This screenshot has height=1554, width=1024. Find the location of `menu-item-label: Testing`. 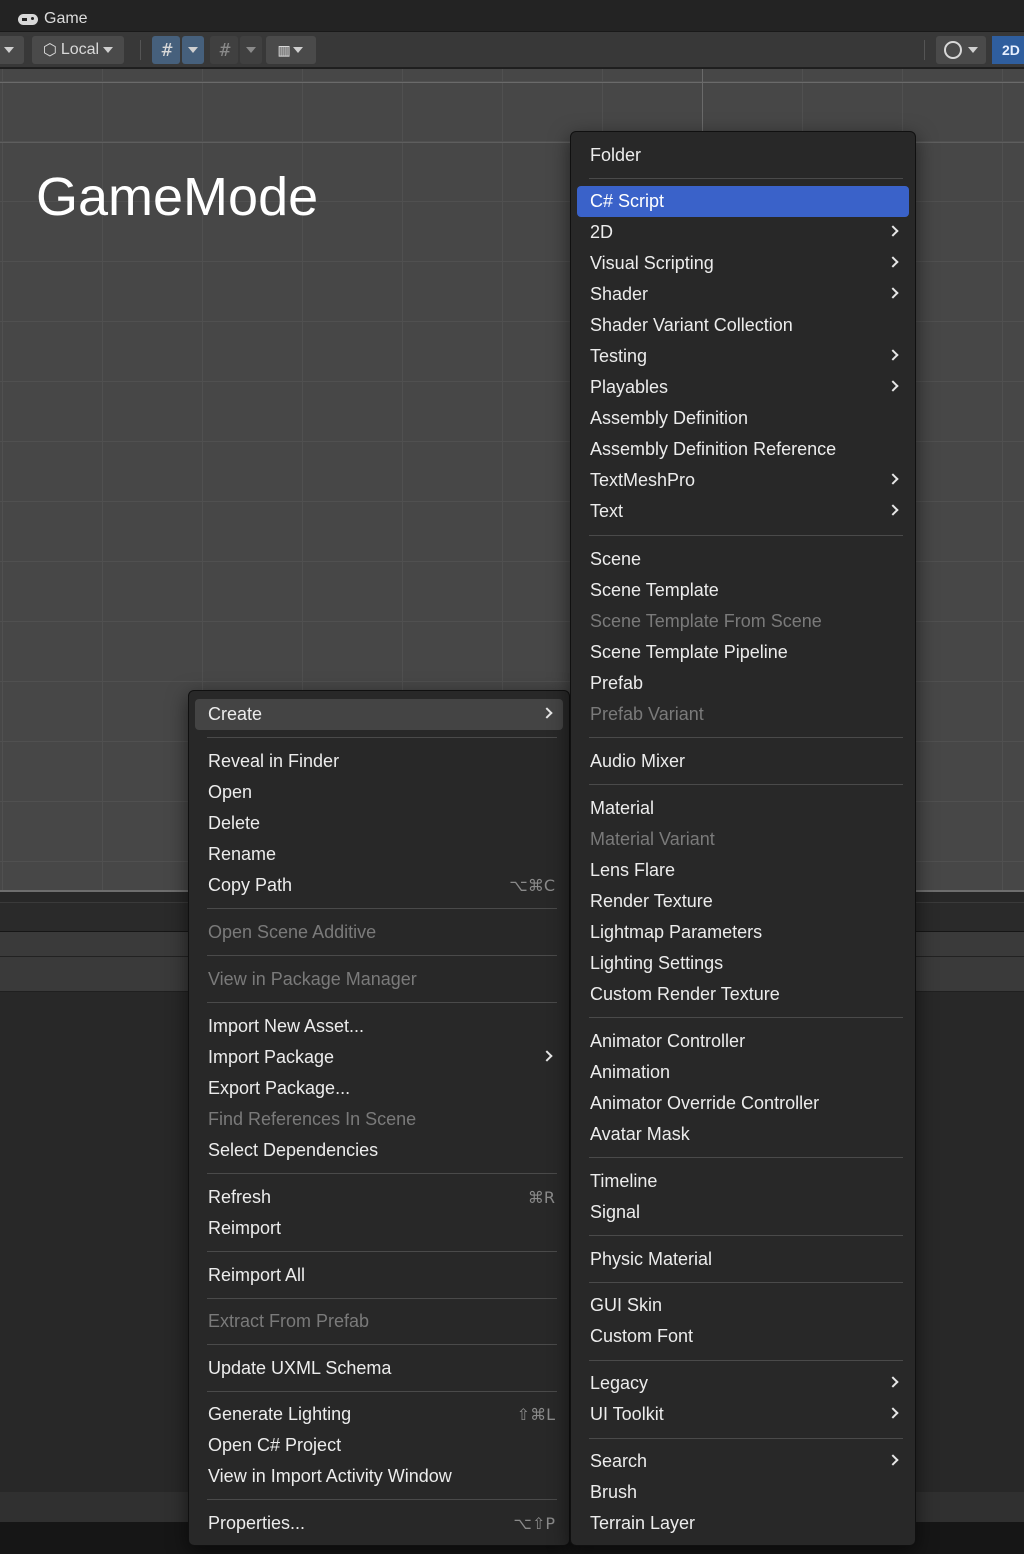

menu-item-label: Testing is located at coordinates (619, 356).